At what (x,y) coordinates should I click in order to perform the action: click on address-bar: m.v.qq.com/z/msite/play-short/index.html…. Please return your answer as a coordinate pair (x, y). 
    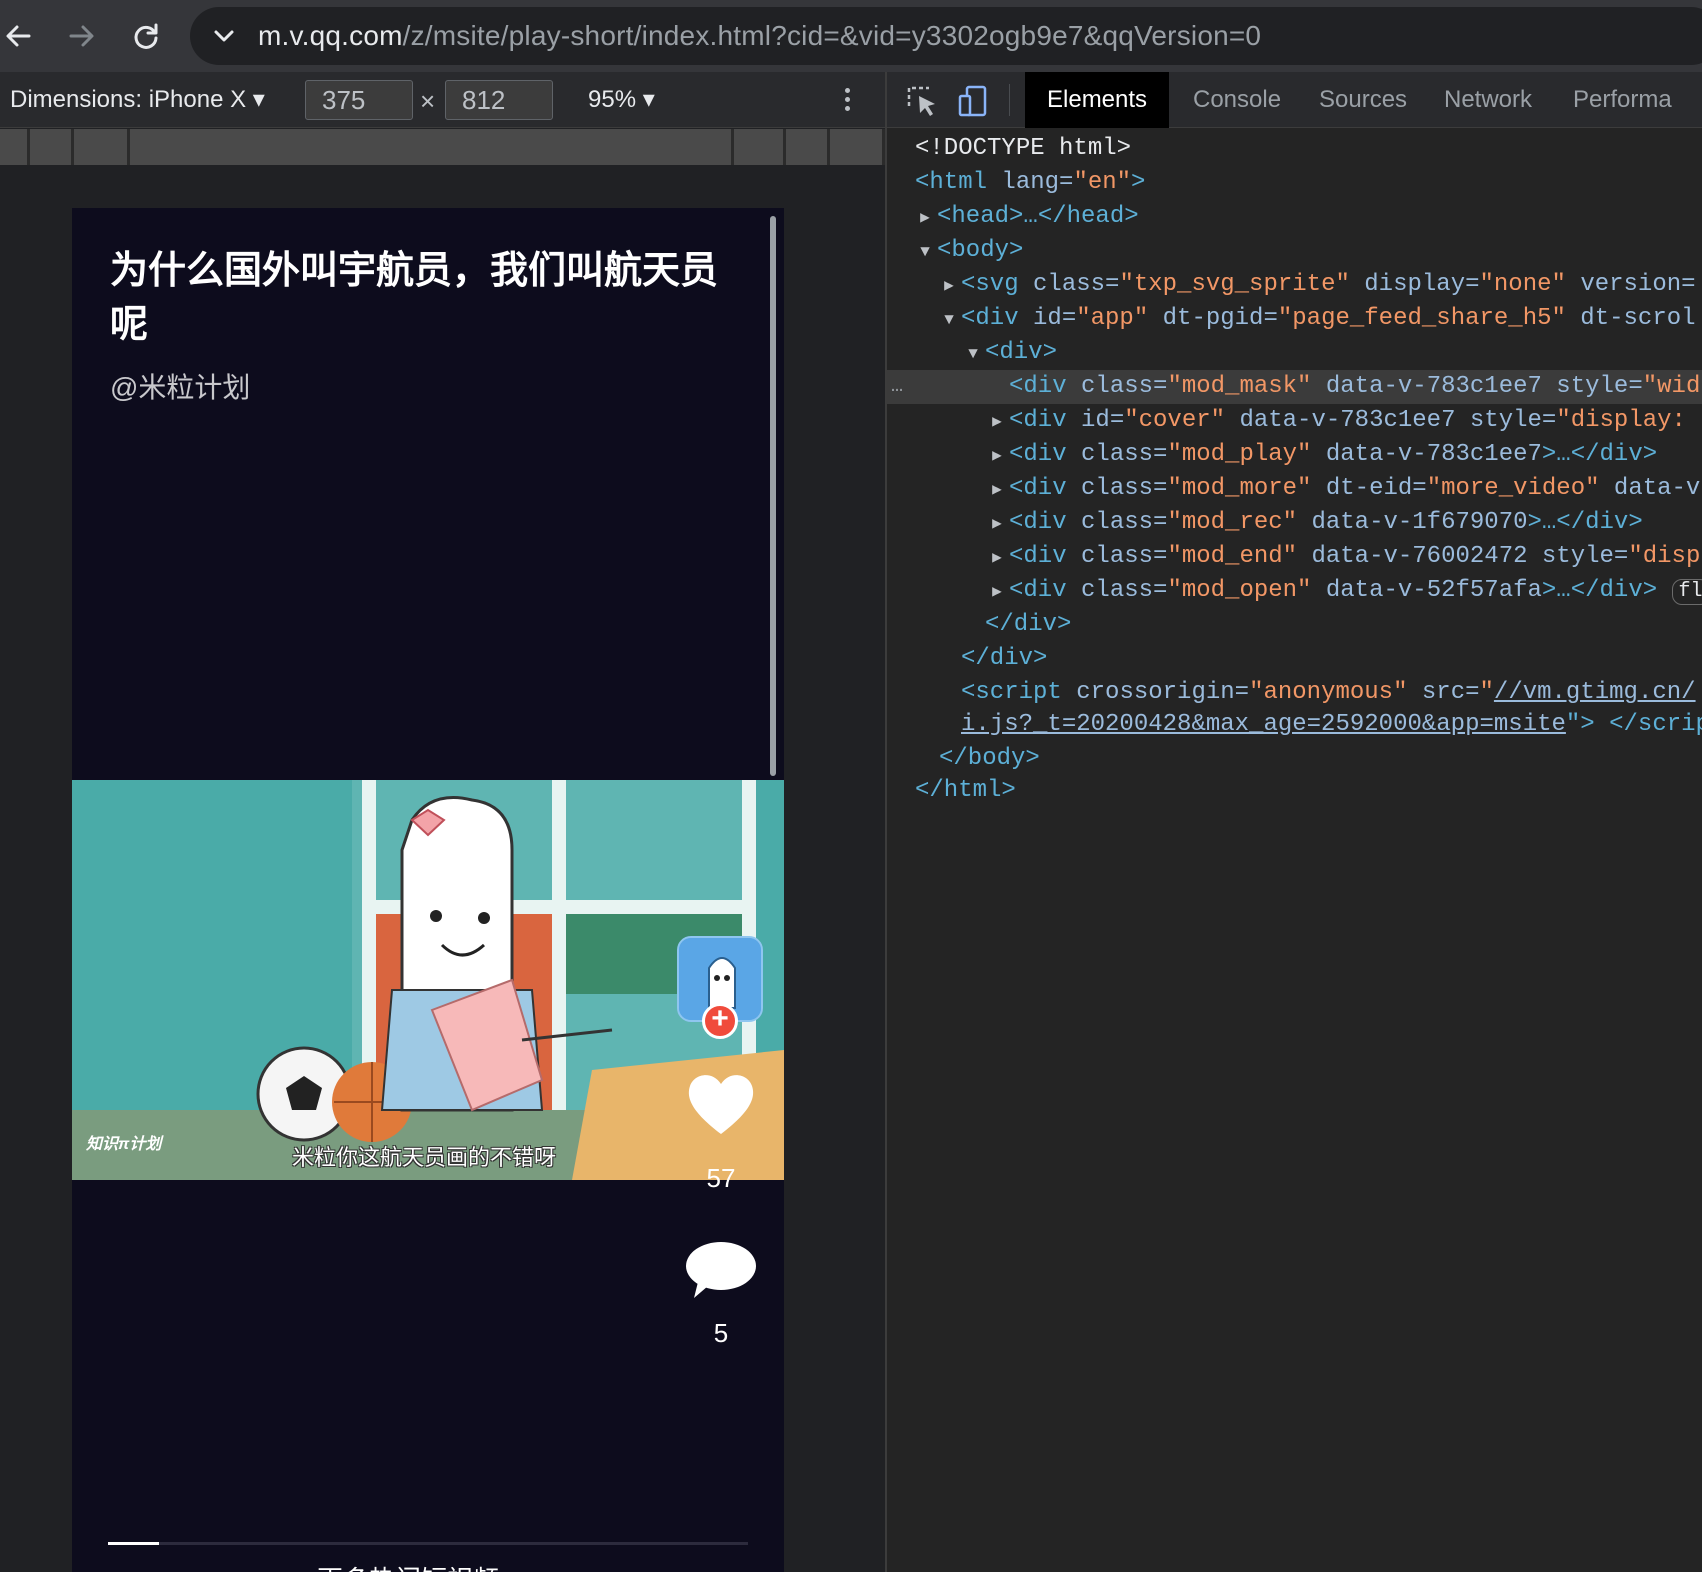
    Looking at the image, I should click on (946, 36).